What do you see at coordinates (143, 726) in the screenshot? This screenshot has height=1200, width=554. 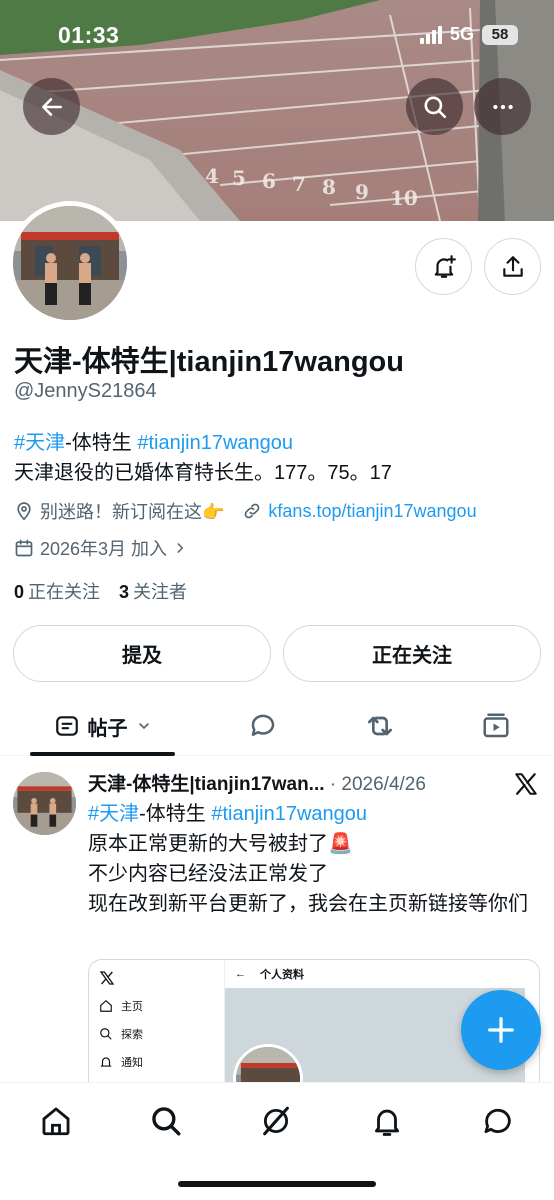 I see `chevron-down-icon` at bounding box center [143, 726].